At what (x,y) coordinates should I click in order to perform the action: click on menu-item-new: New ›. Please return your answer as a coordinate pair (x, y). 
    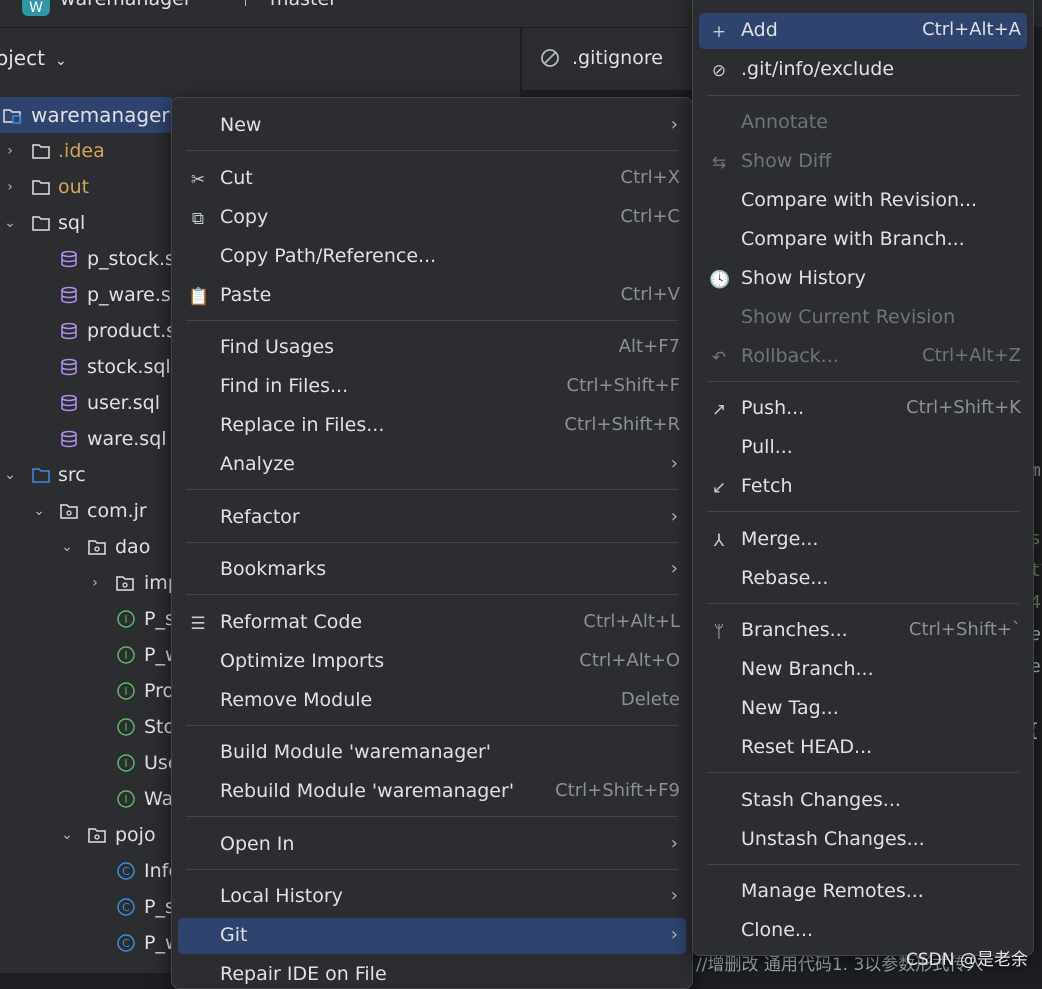
    Looking at the image, I should click on (432, 126).